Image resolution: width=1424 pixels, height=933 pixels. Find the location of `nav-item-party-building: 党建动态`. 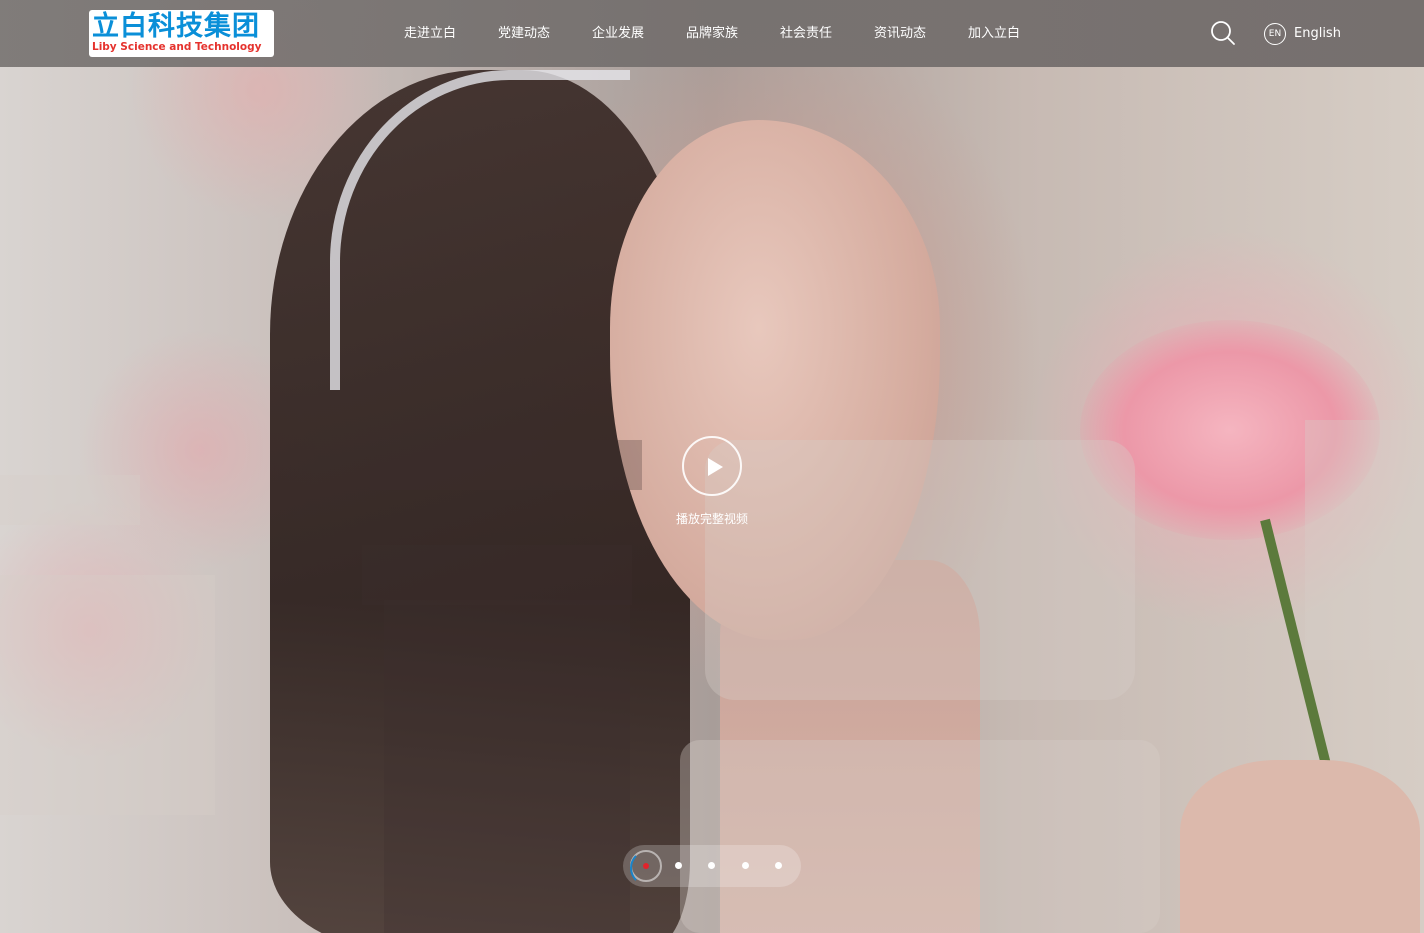

nav-item-party-building: 党建动态 is located at coordinates (524, 33).